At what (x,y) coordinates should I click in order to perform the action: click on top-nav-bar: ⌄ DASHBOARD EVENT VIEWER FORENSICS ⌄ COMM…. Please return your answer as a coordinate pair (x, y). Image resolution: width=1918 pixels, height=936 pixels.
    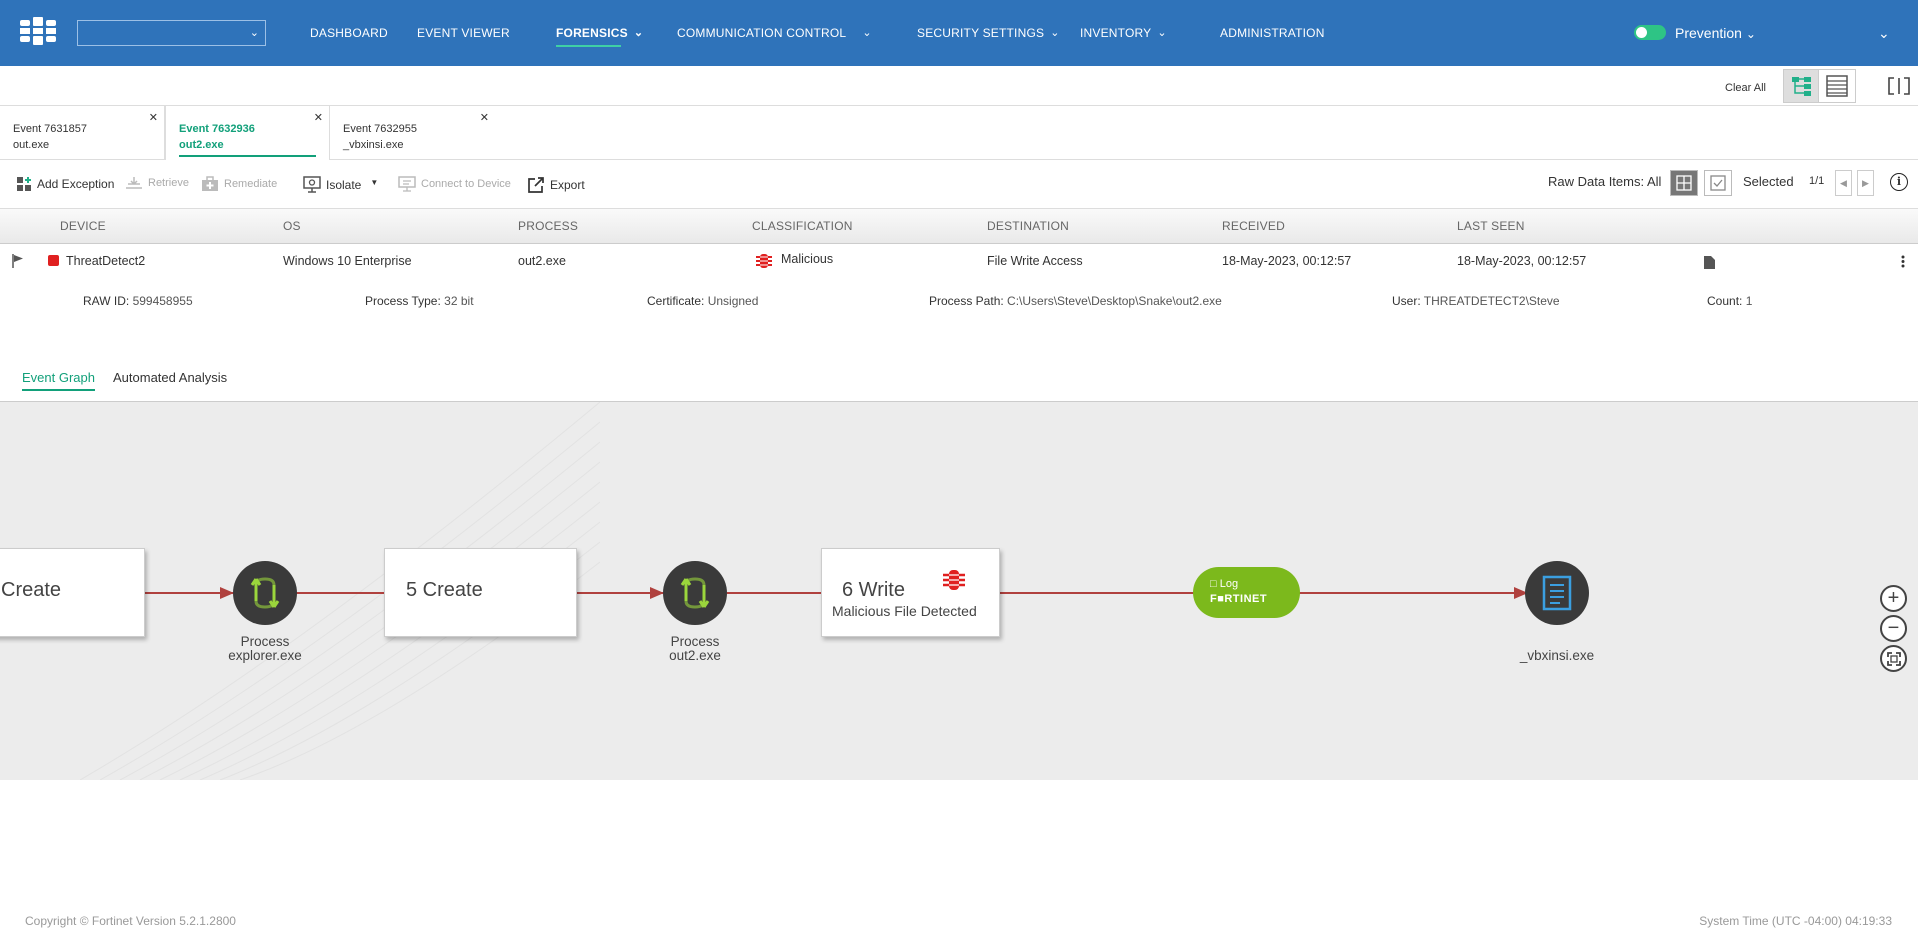
    Looking at the image, I should click on (959, 33).